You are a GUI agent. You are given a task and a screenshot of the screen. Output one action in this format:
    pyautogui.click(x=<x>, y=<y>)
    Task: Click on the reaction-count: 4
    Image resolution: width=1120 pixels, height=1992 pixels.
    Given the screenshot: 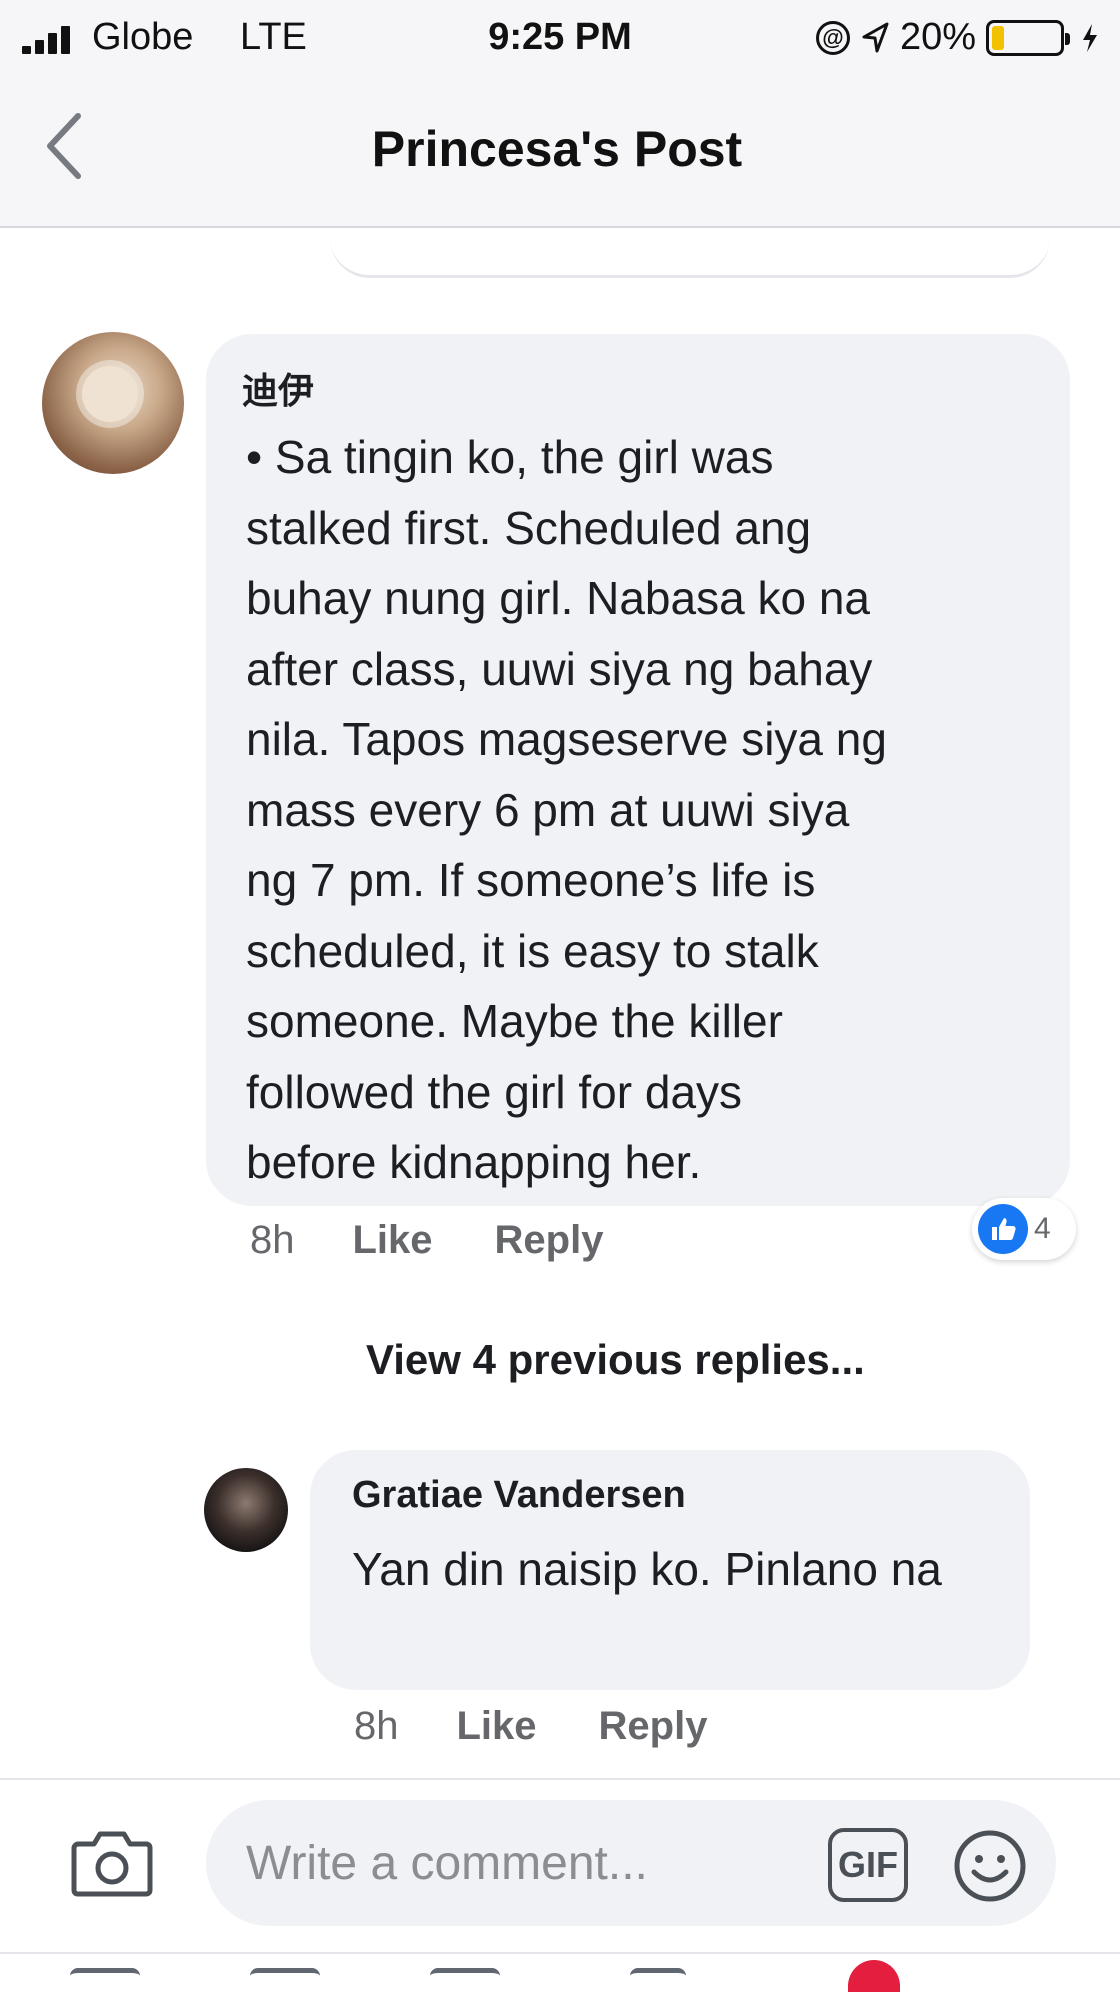 What is the action you would take?
    pyautogui.click(x=1042, y=1228)
    